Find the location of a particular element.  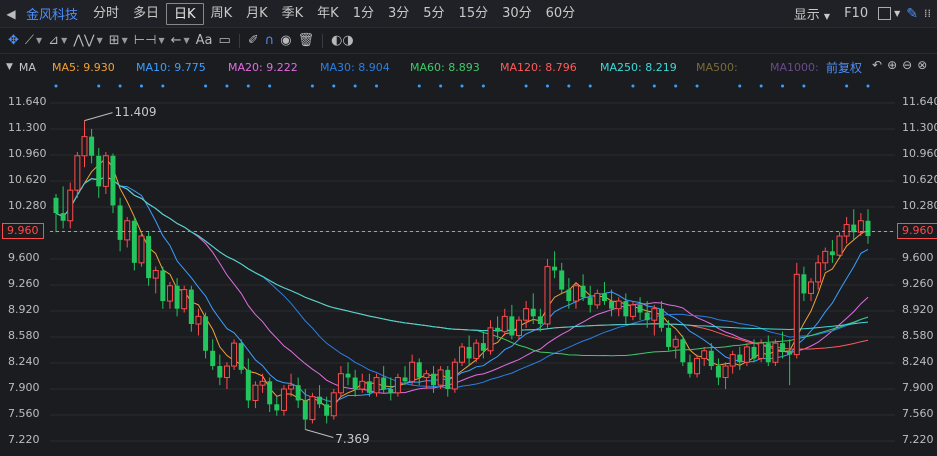

ma-value: MA30: 8.904 is located at coordinates (355, 67).